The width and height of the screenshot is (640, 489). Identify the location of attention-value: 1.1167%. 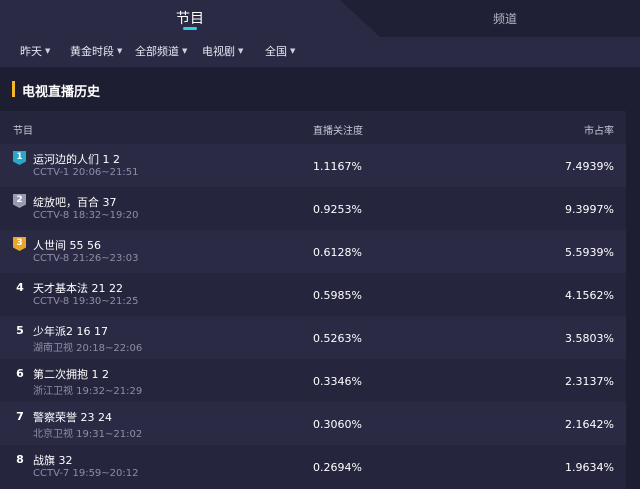
(337, 166).